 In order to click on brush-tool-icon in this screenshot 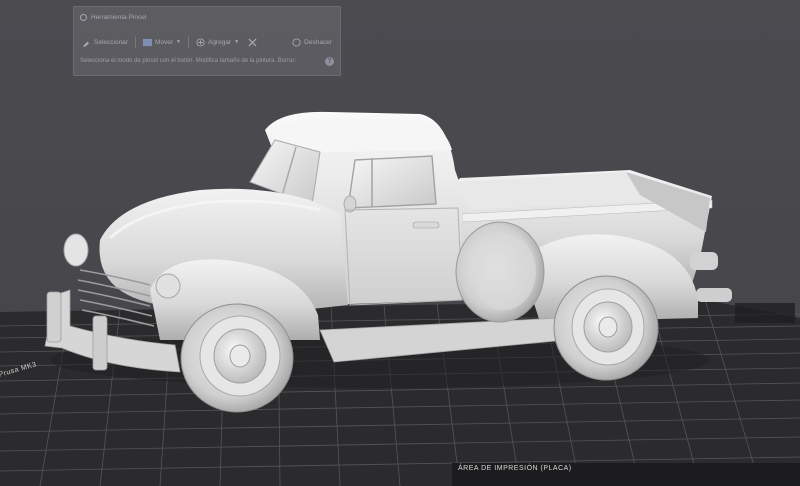, I will do `click(83, 17)`.